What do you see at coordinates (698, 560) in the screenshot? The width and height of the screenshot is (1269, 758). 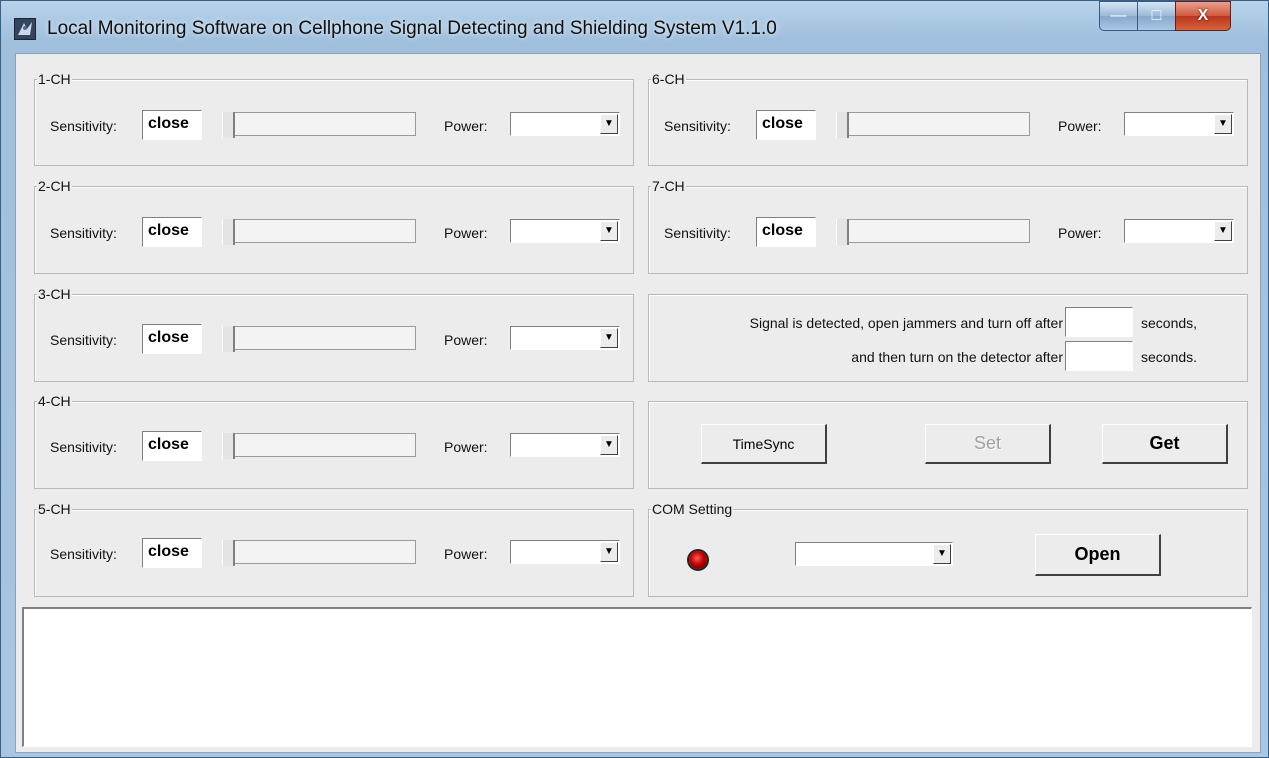 I see `connection-status-led-icon` at bounding box center [698, 560].